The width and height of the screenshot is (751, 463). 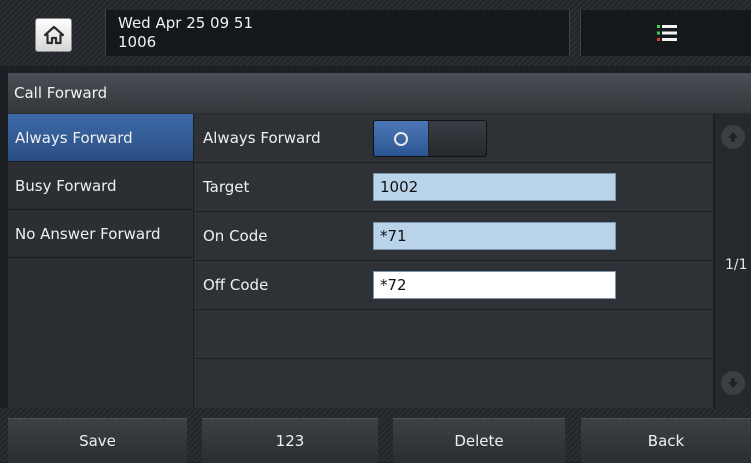 I want to click on target-row: Target 1002, so click(x=453, y=187).